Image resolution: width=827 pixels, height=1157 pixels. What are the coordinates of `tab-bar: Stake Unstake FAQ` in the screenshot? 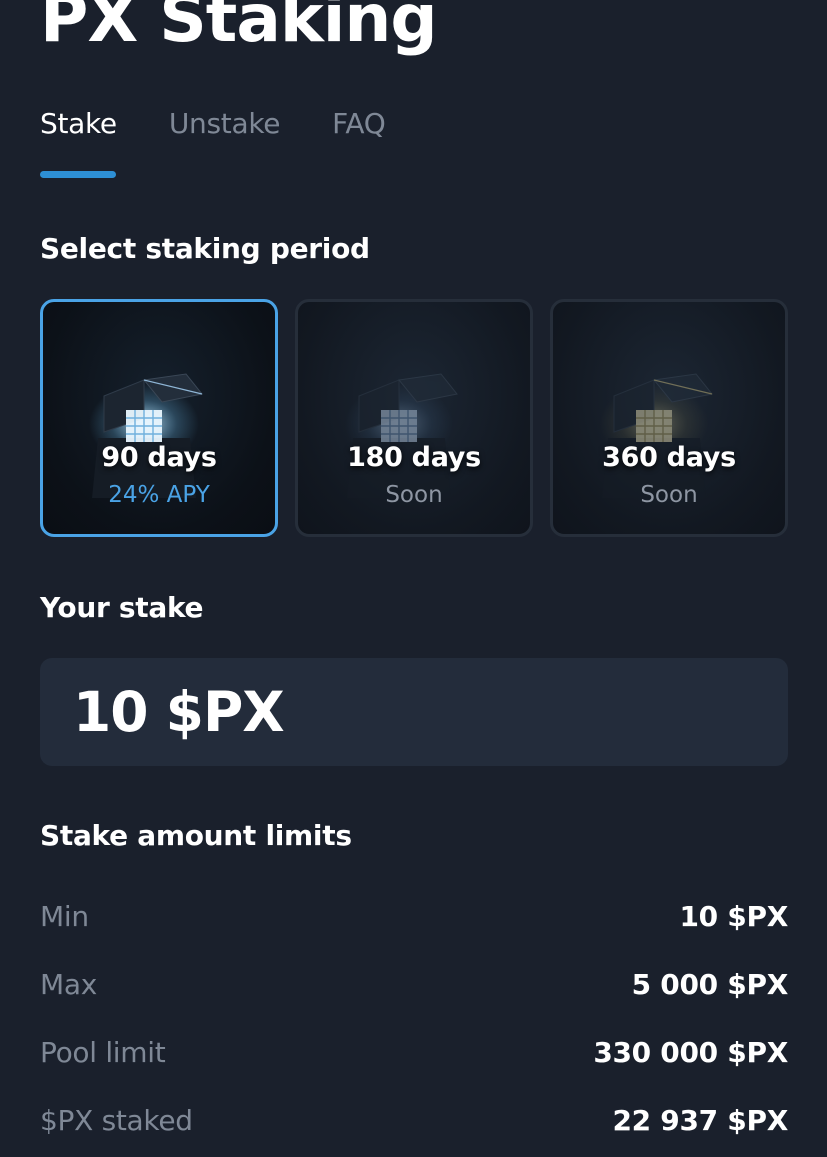 It's located at (213, 124).